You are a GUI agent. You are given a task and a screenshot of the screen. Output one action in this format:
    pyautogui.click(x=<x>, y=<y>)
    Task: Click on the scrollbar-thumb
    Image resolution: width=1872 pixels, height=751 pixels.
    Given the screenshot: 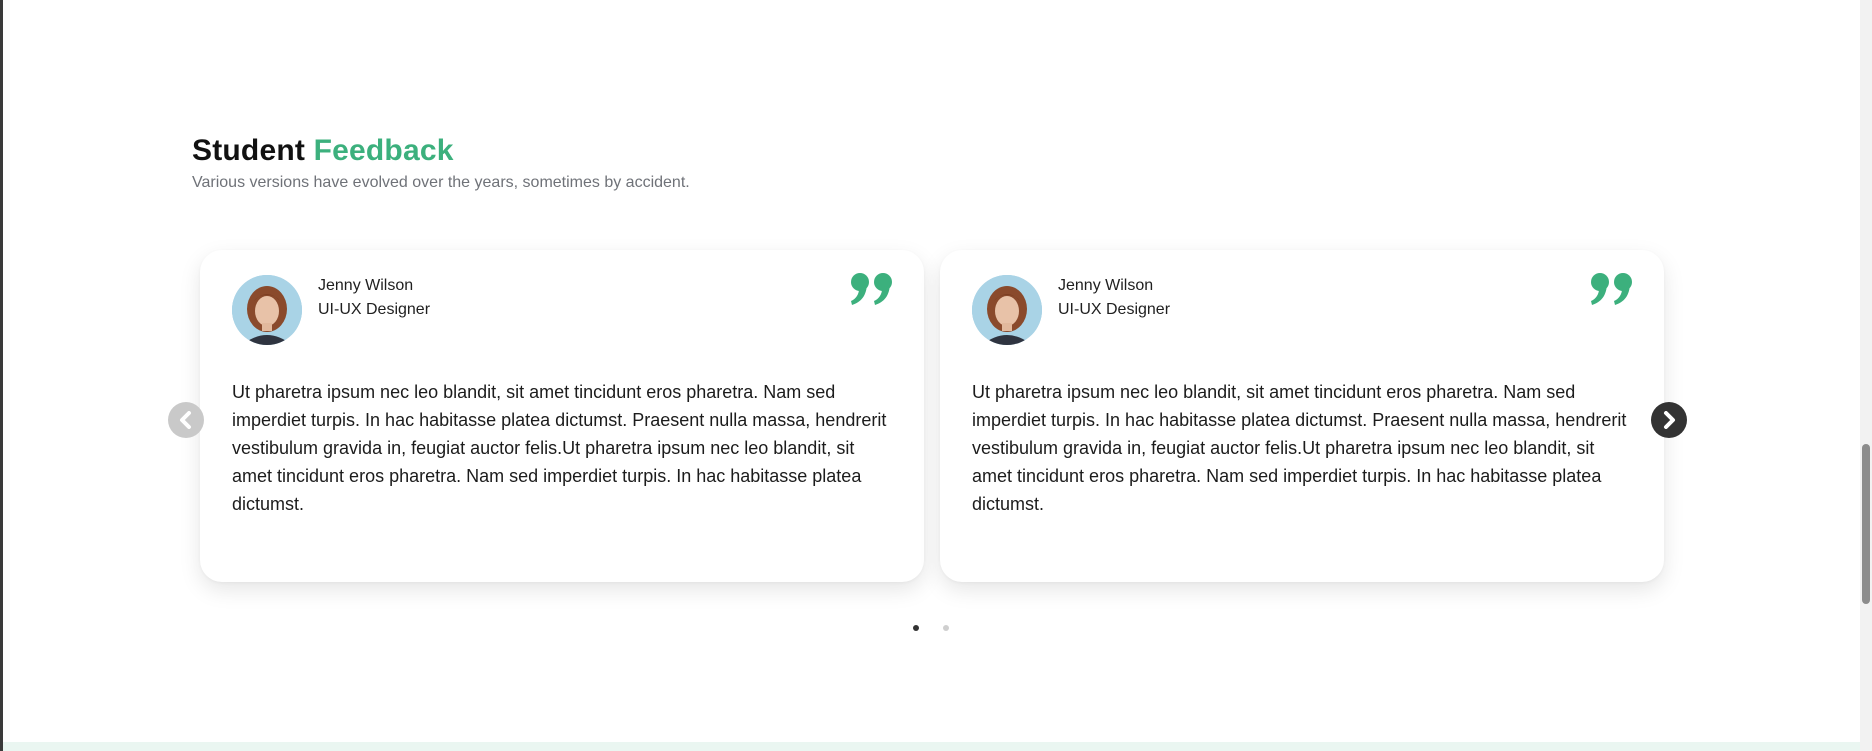 What is the action you would take?
    pyautogui.click(x=1866, y=524)
    